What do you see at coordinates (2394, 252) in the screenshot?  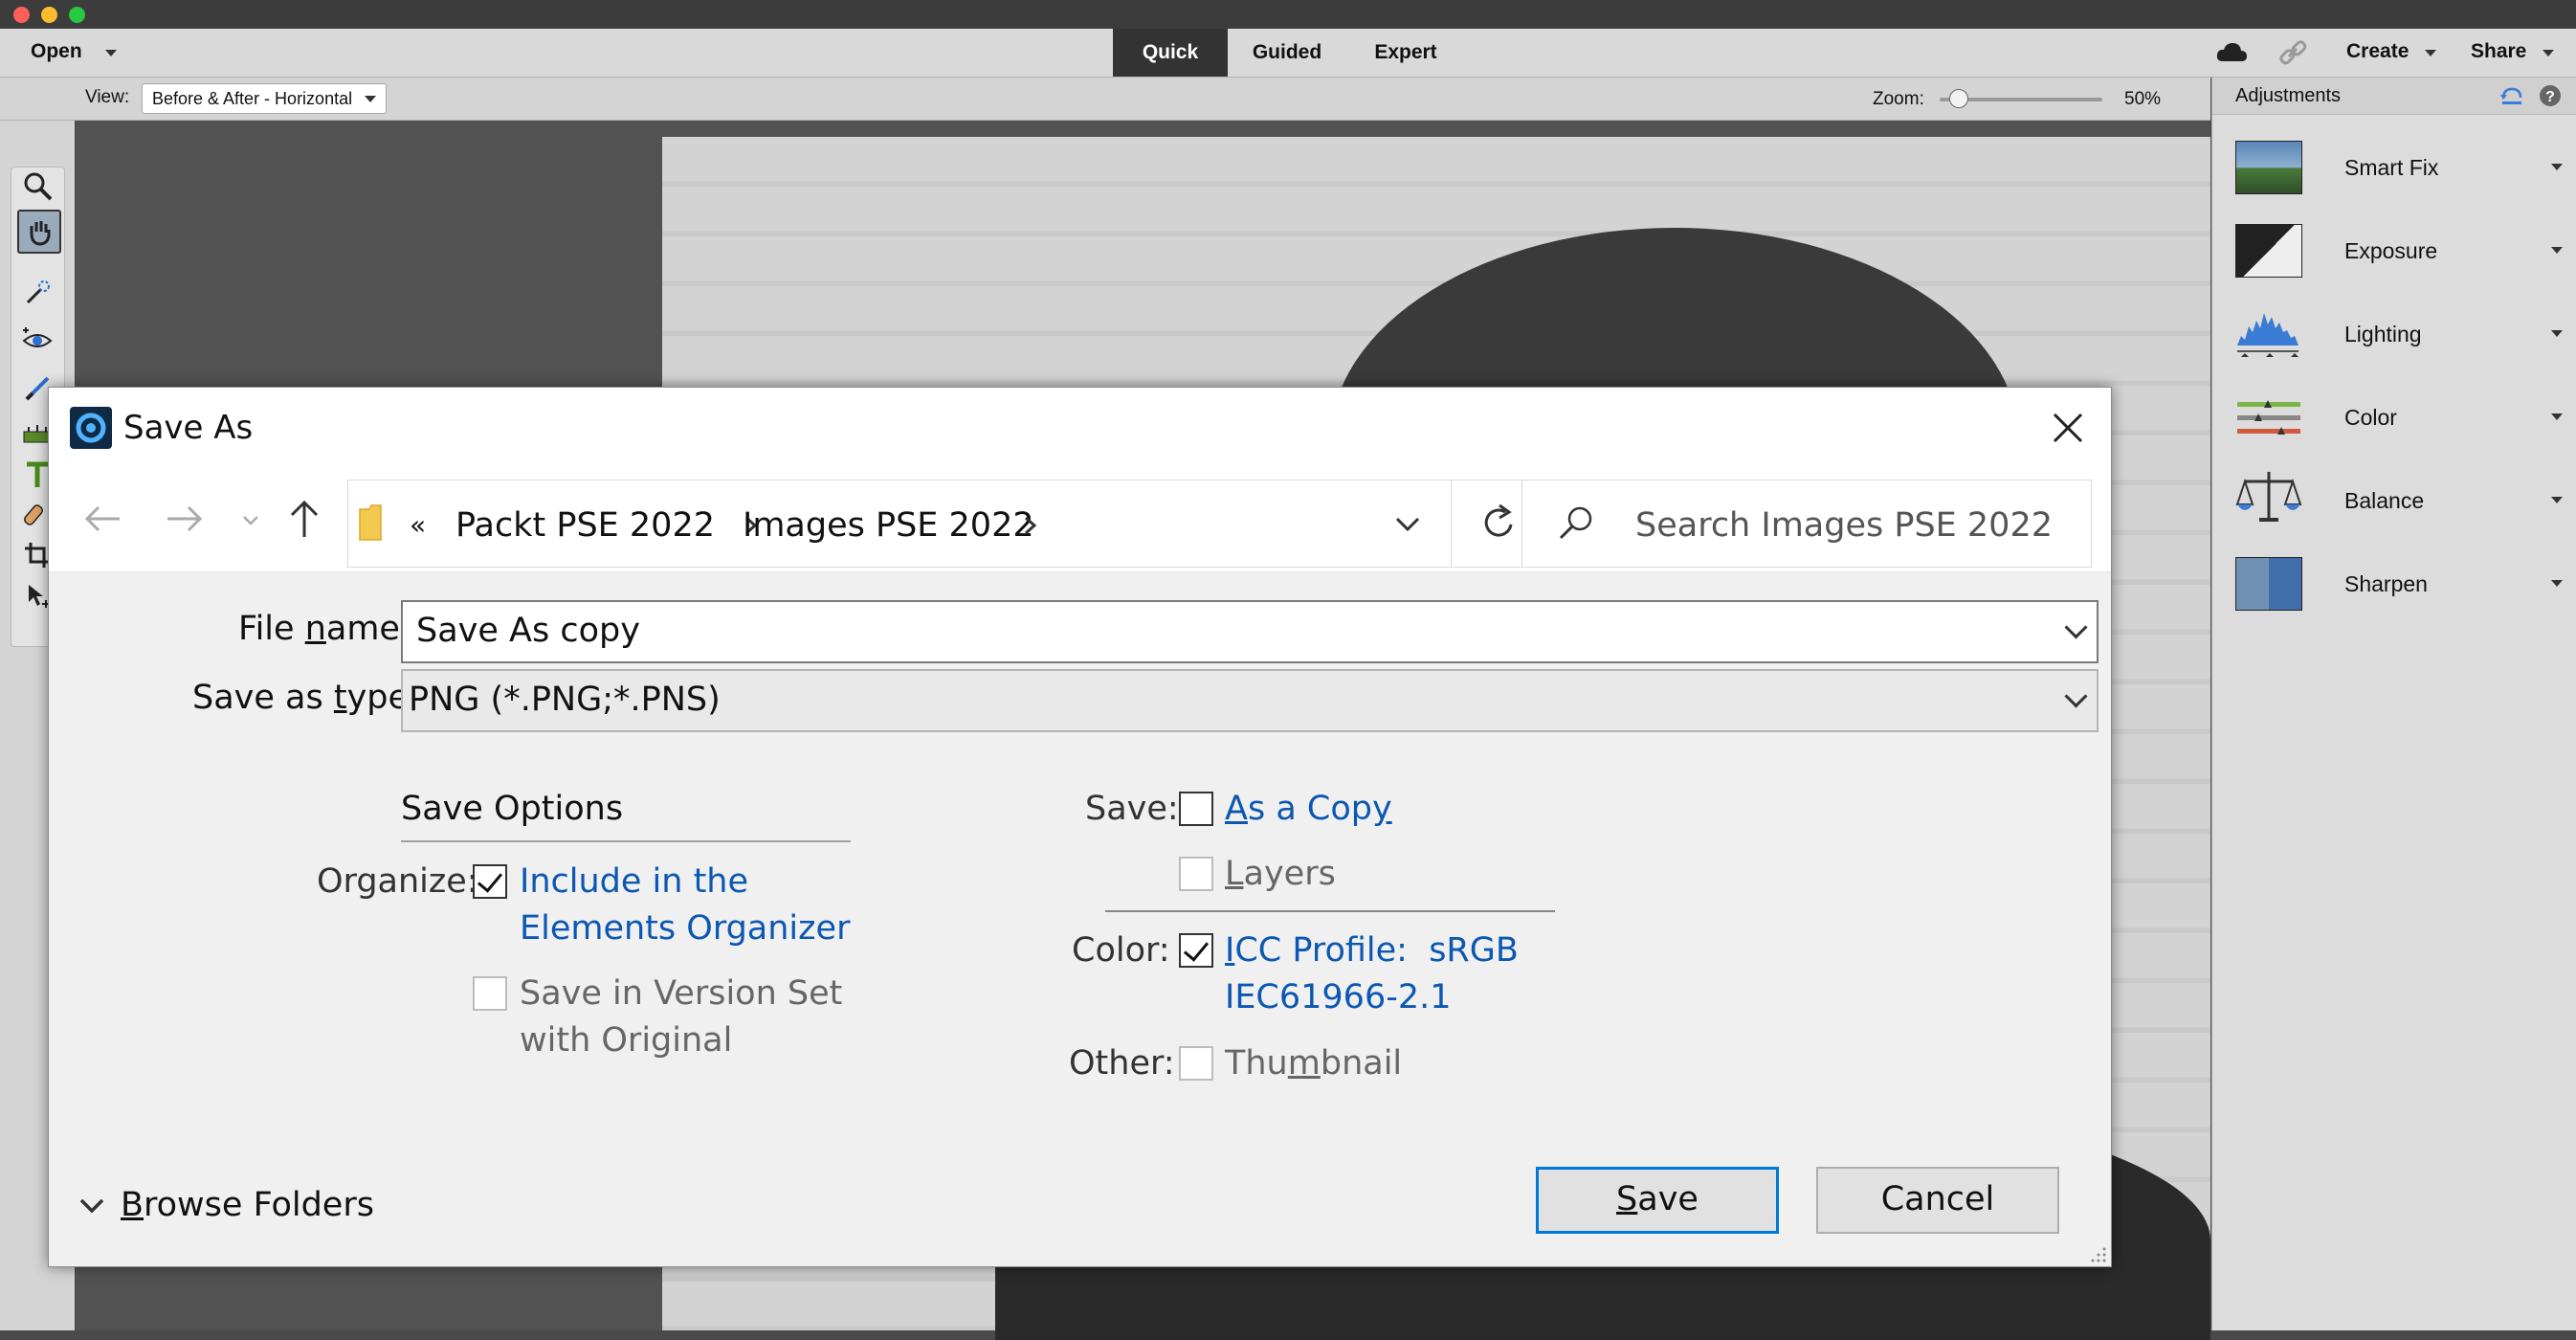 I see `adjustment-exposure: Exposure` at bounding box center [2394, 252].